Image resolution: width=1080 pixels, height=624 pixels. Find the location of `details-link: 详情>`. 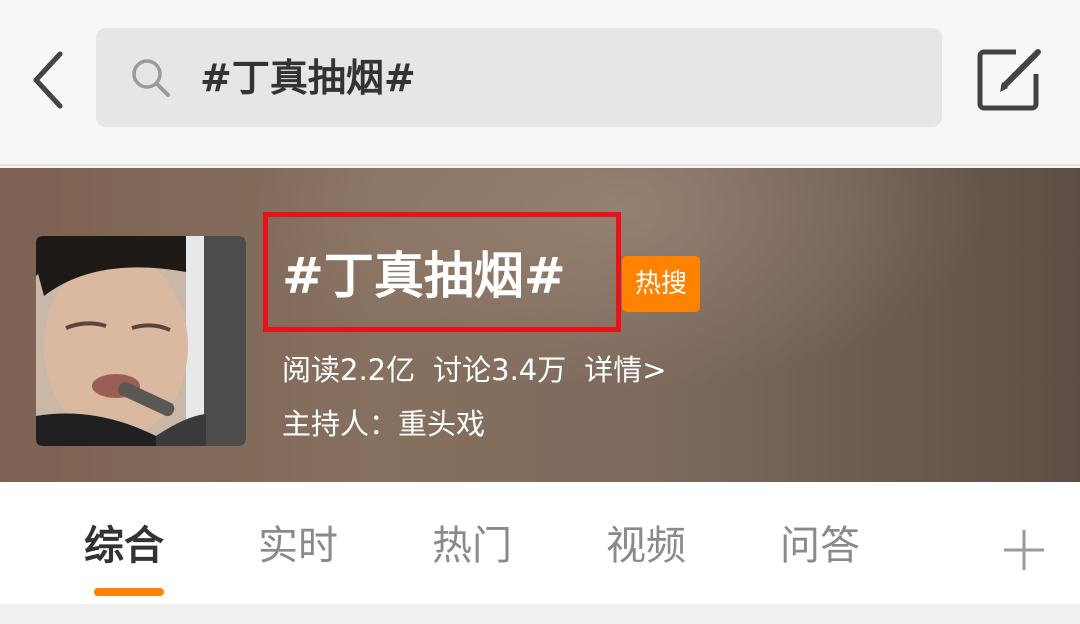

details-link: 详情> is located at coordinates (625, 370).